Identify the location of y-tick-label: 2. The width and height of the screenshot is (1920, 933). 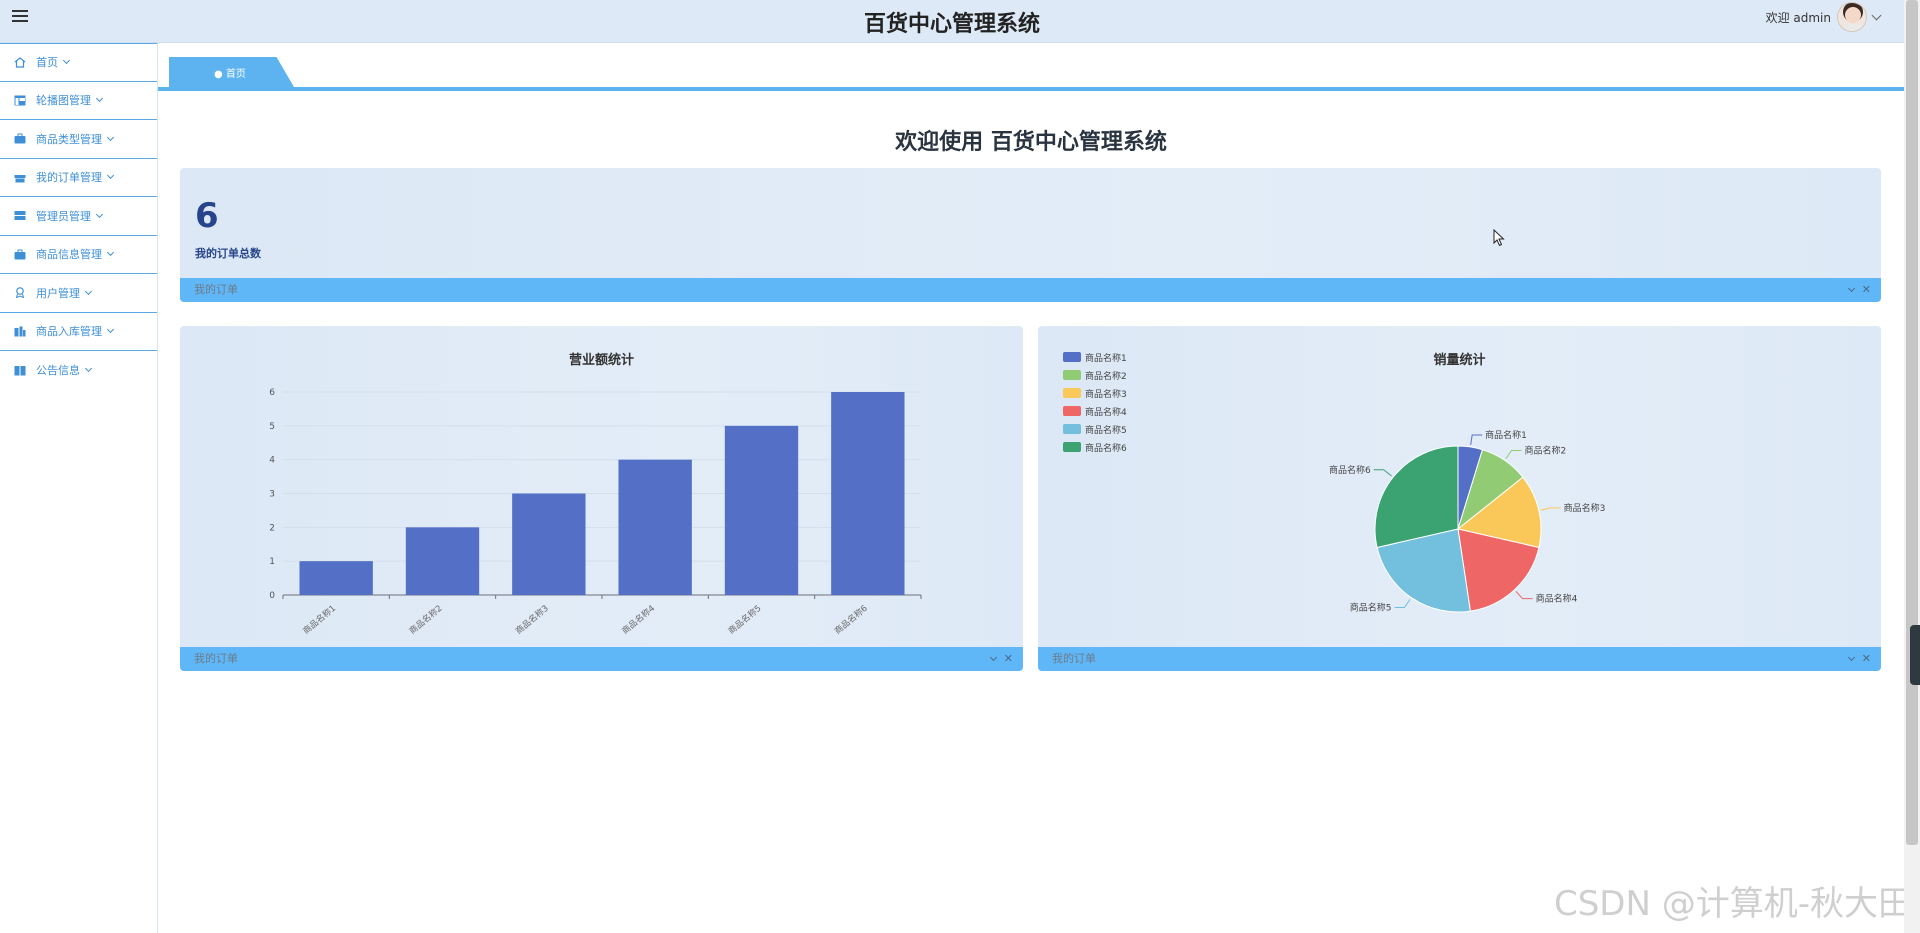
(272, 528).